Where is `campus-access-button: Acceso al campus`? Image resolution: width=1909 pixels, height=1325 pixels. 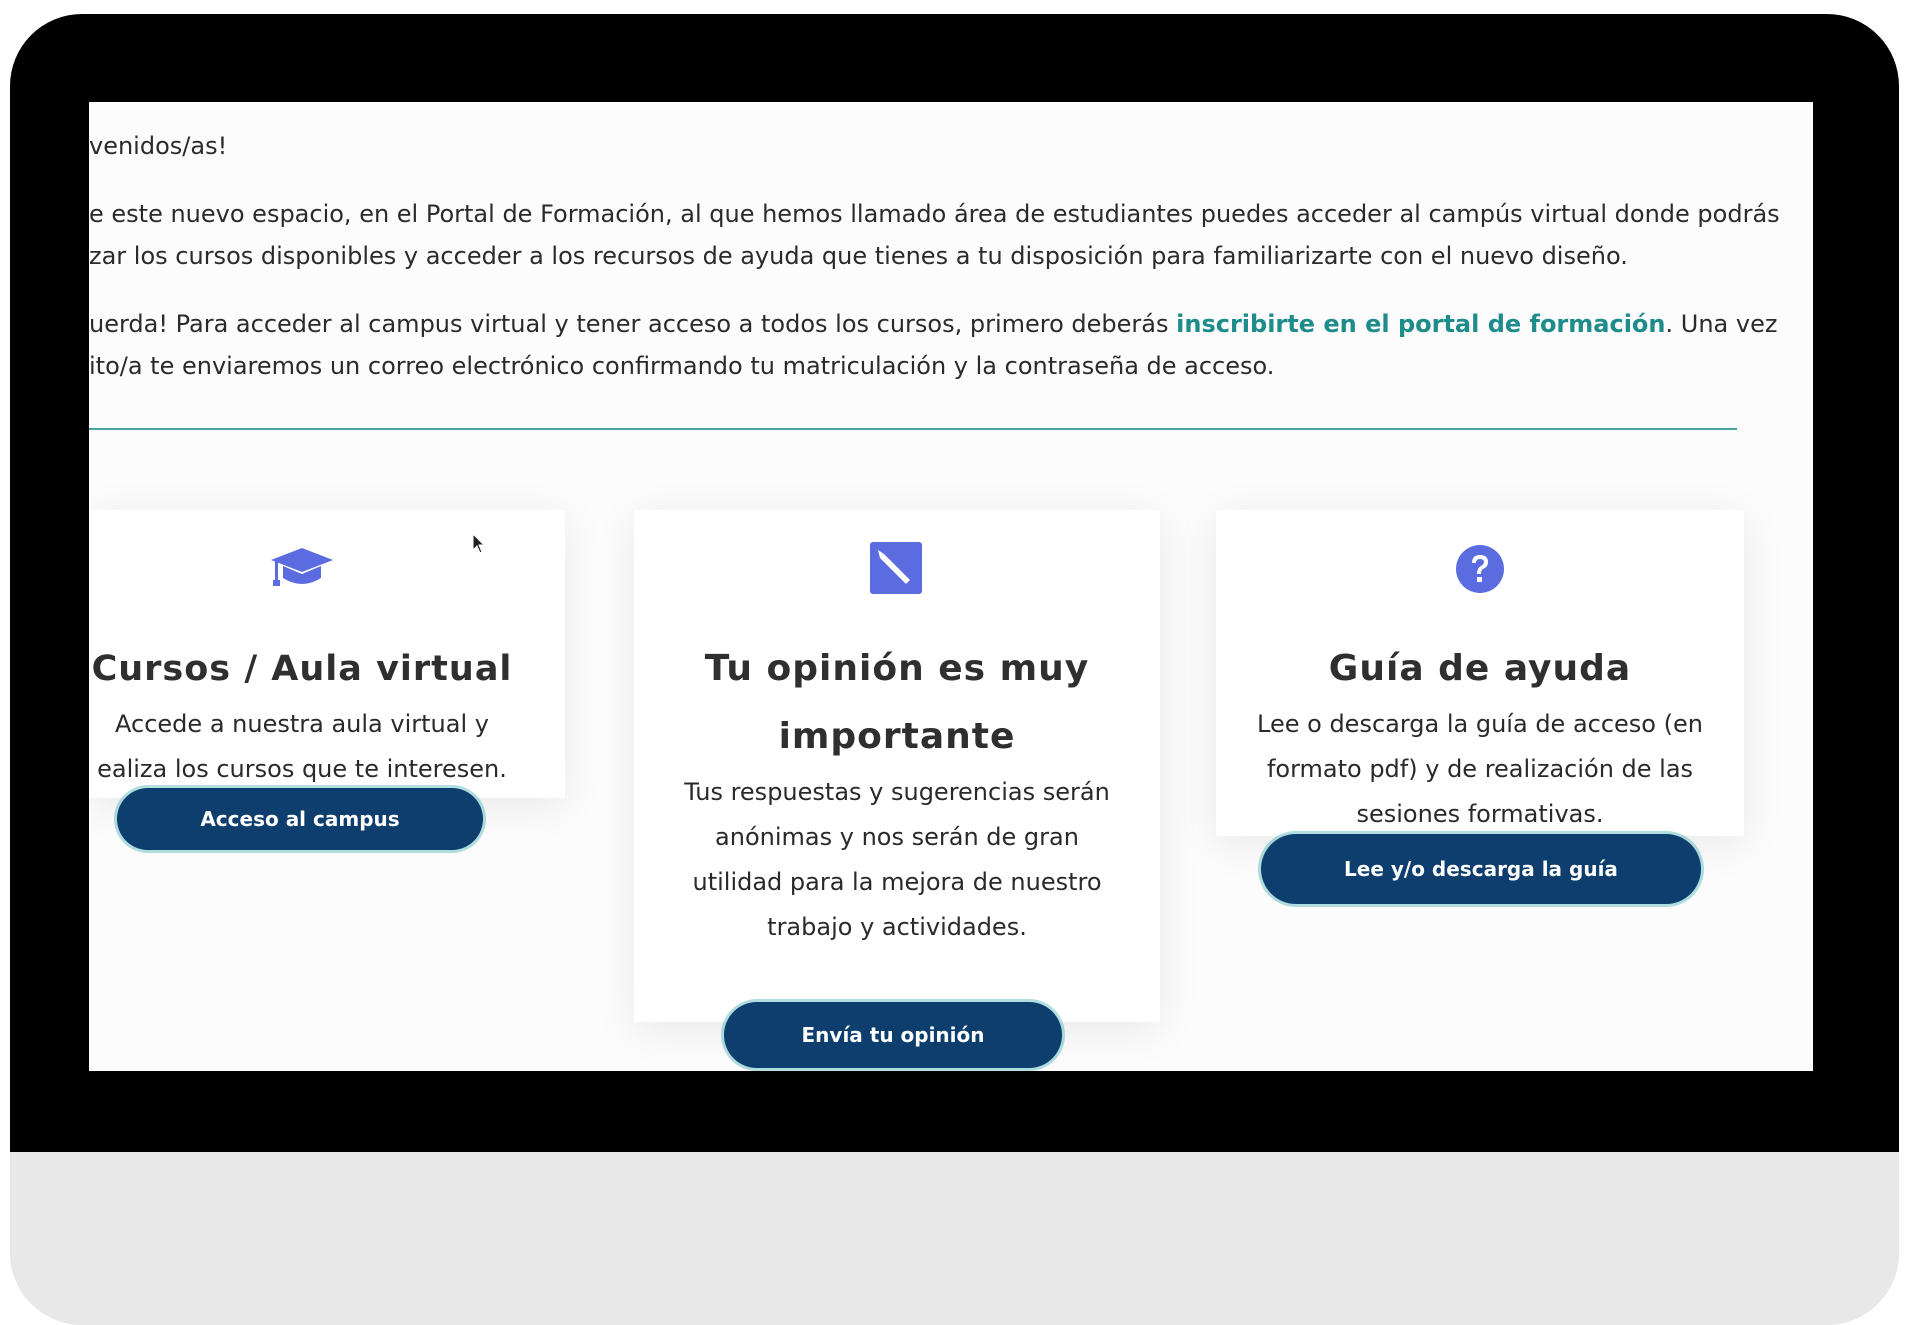
campus-access-button: Acceso al campus is located at coordinates (300, 819).